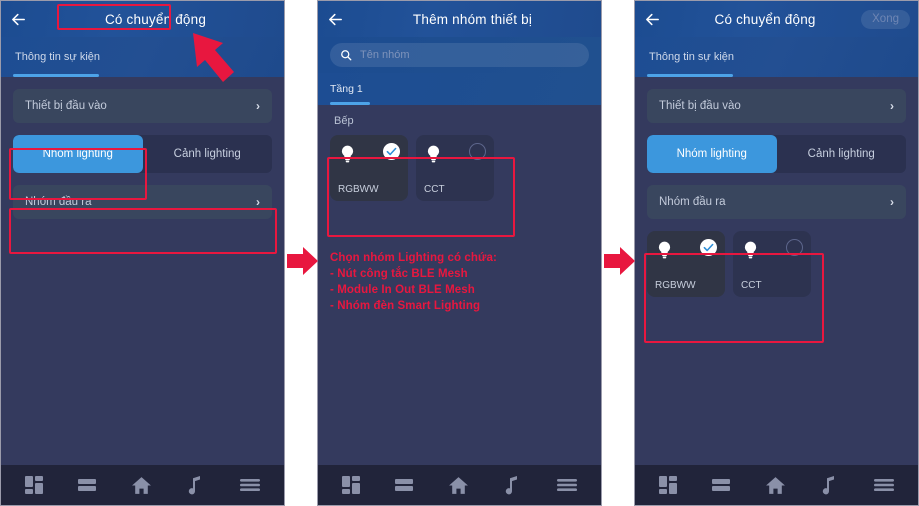 The image size is (919, 506). Describe the element at coordinates (385, 55) in the screenshot. I see `search-placeholder: Tên nhóm` at that location.